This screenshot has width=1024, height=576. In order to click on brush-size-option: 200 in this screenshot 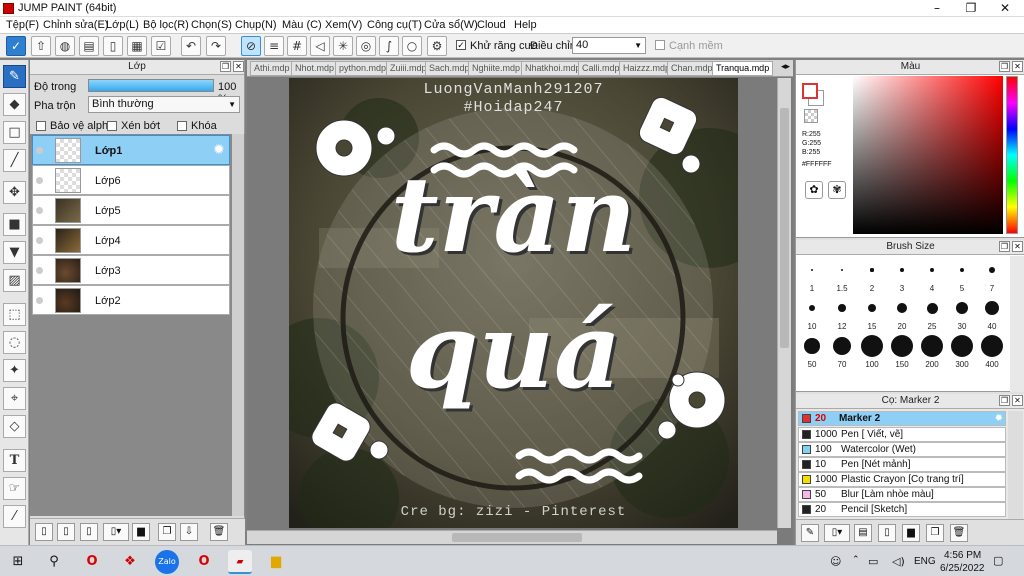, I will do `click(932, 352)`.